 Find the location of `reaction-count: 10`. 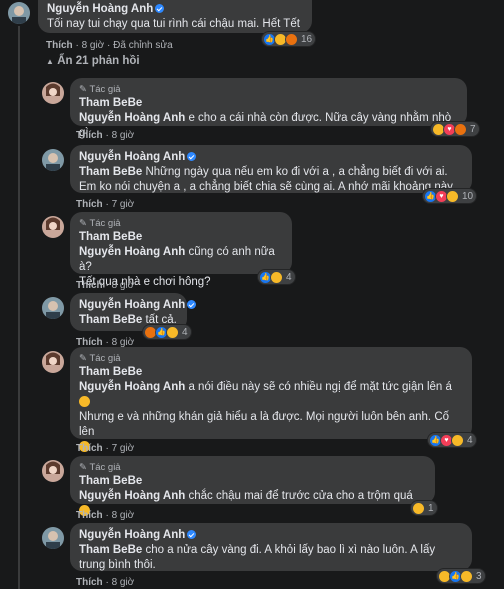

reaction-count: 10 is located at coordinates (468, 196).